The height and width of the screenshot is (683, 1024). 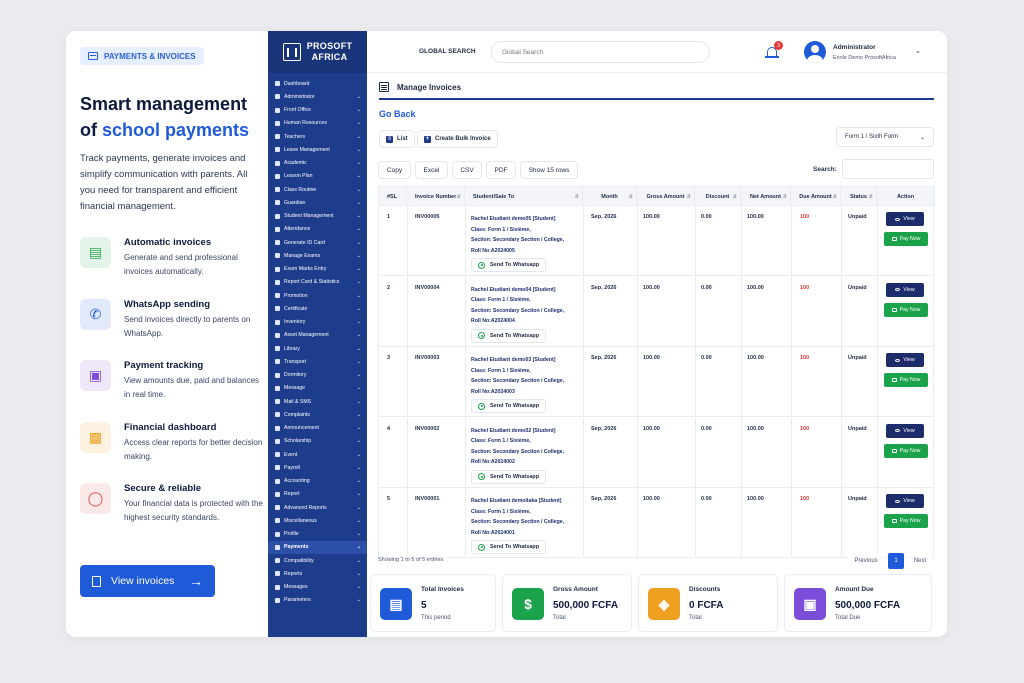 I want to click on column-header: Due Amount ⇵, so click(x=816, y=197).